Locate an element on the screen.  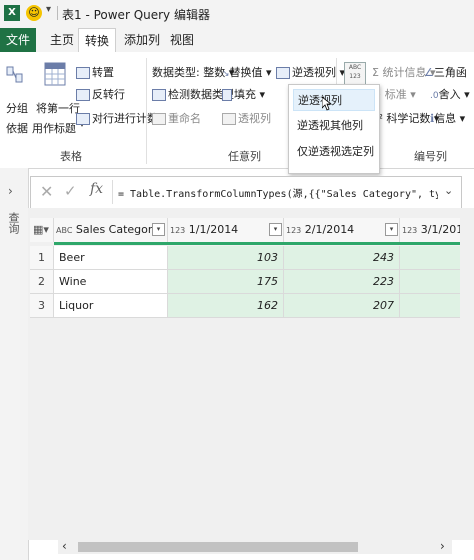
group-by-button: 分组 is located at coordinates (17, 108).